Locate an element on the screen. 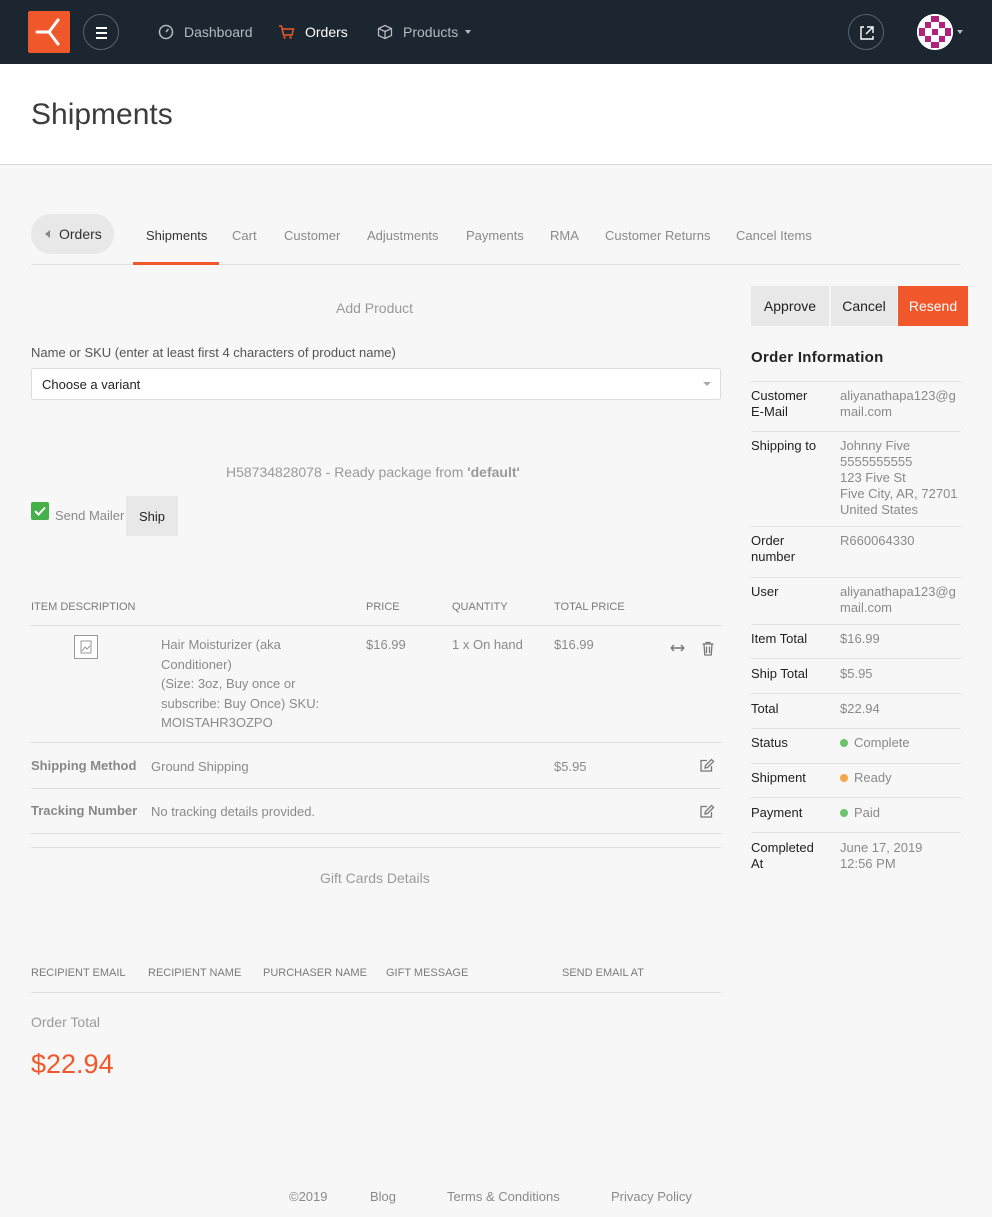 The width and height of the screenshot is (992, 1217). page-header: Shipments is located at coordinates (496, 114).